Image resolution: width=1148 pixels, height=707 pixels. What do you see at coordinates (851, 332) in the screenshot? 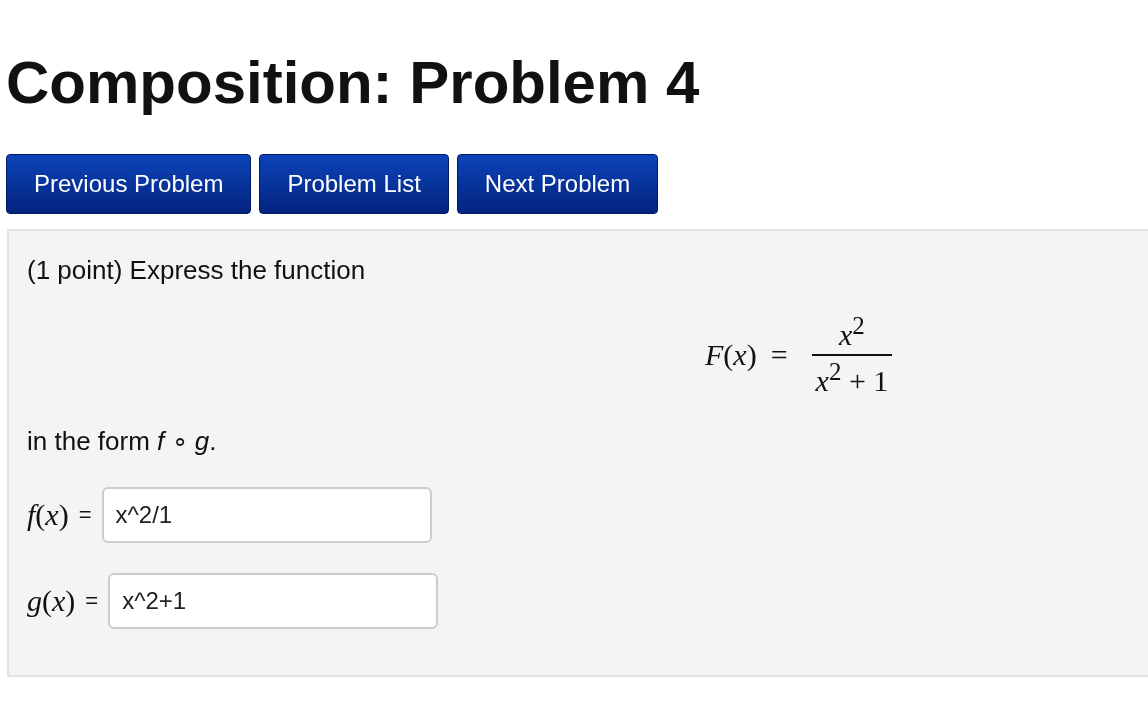
I see `numerator: x$^{2}$` at bounding box center [851, 332].